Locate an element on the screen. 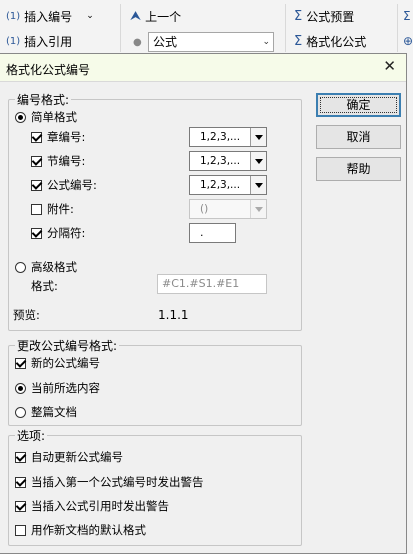 The width and height of the screenshot is (413, 554). current-selection-label: 当前所选内容 is located at coordinates (65, 388).